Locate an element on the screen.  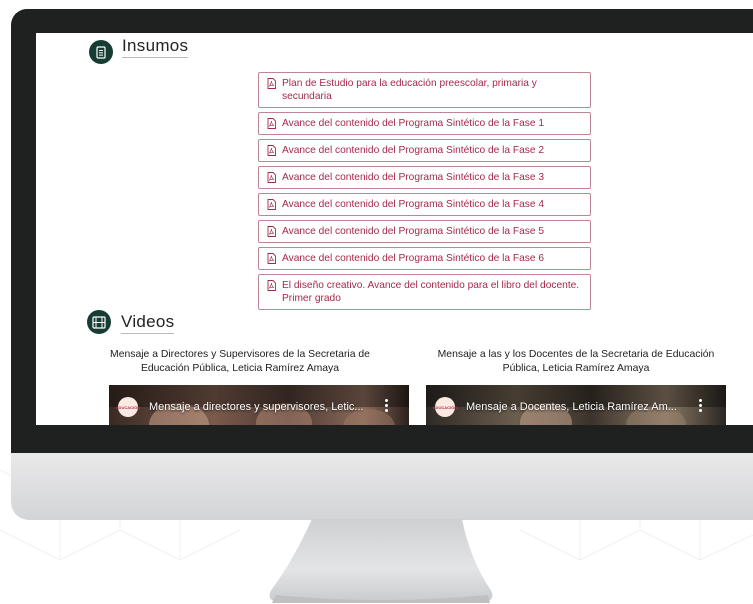
monitor-stand is located at coordinates (381, 561).